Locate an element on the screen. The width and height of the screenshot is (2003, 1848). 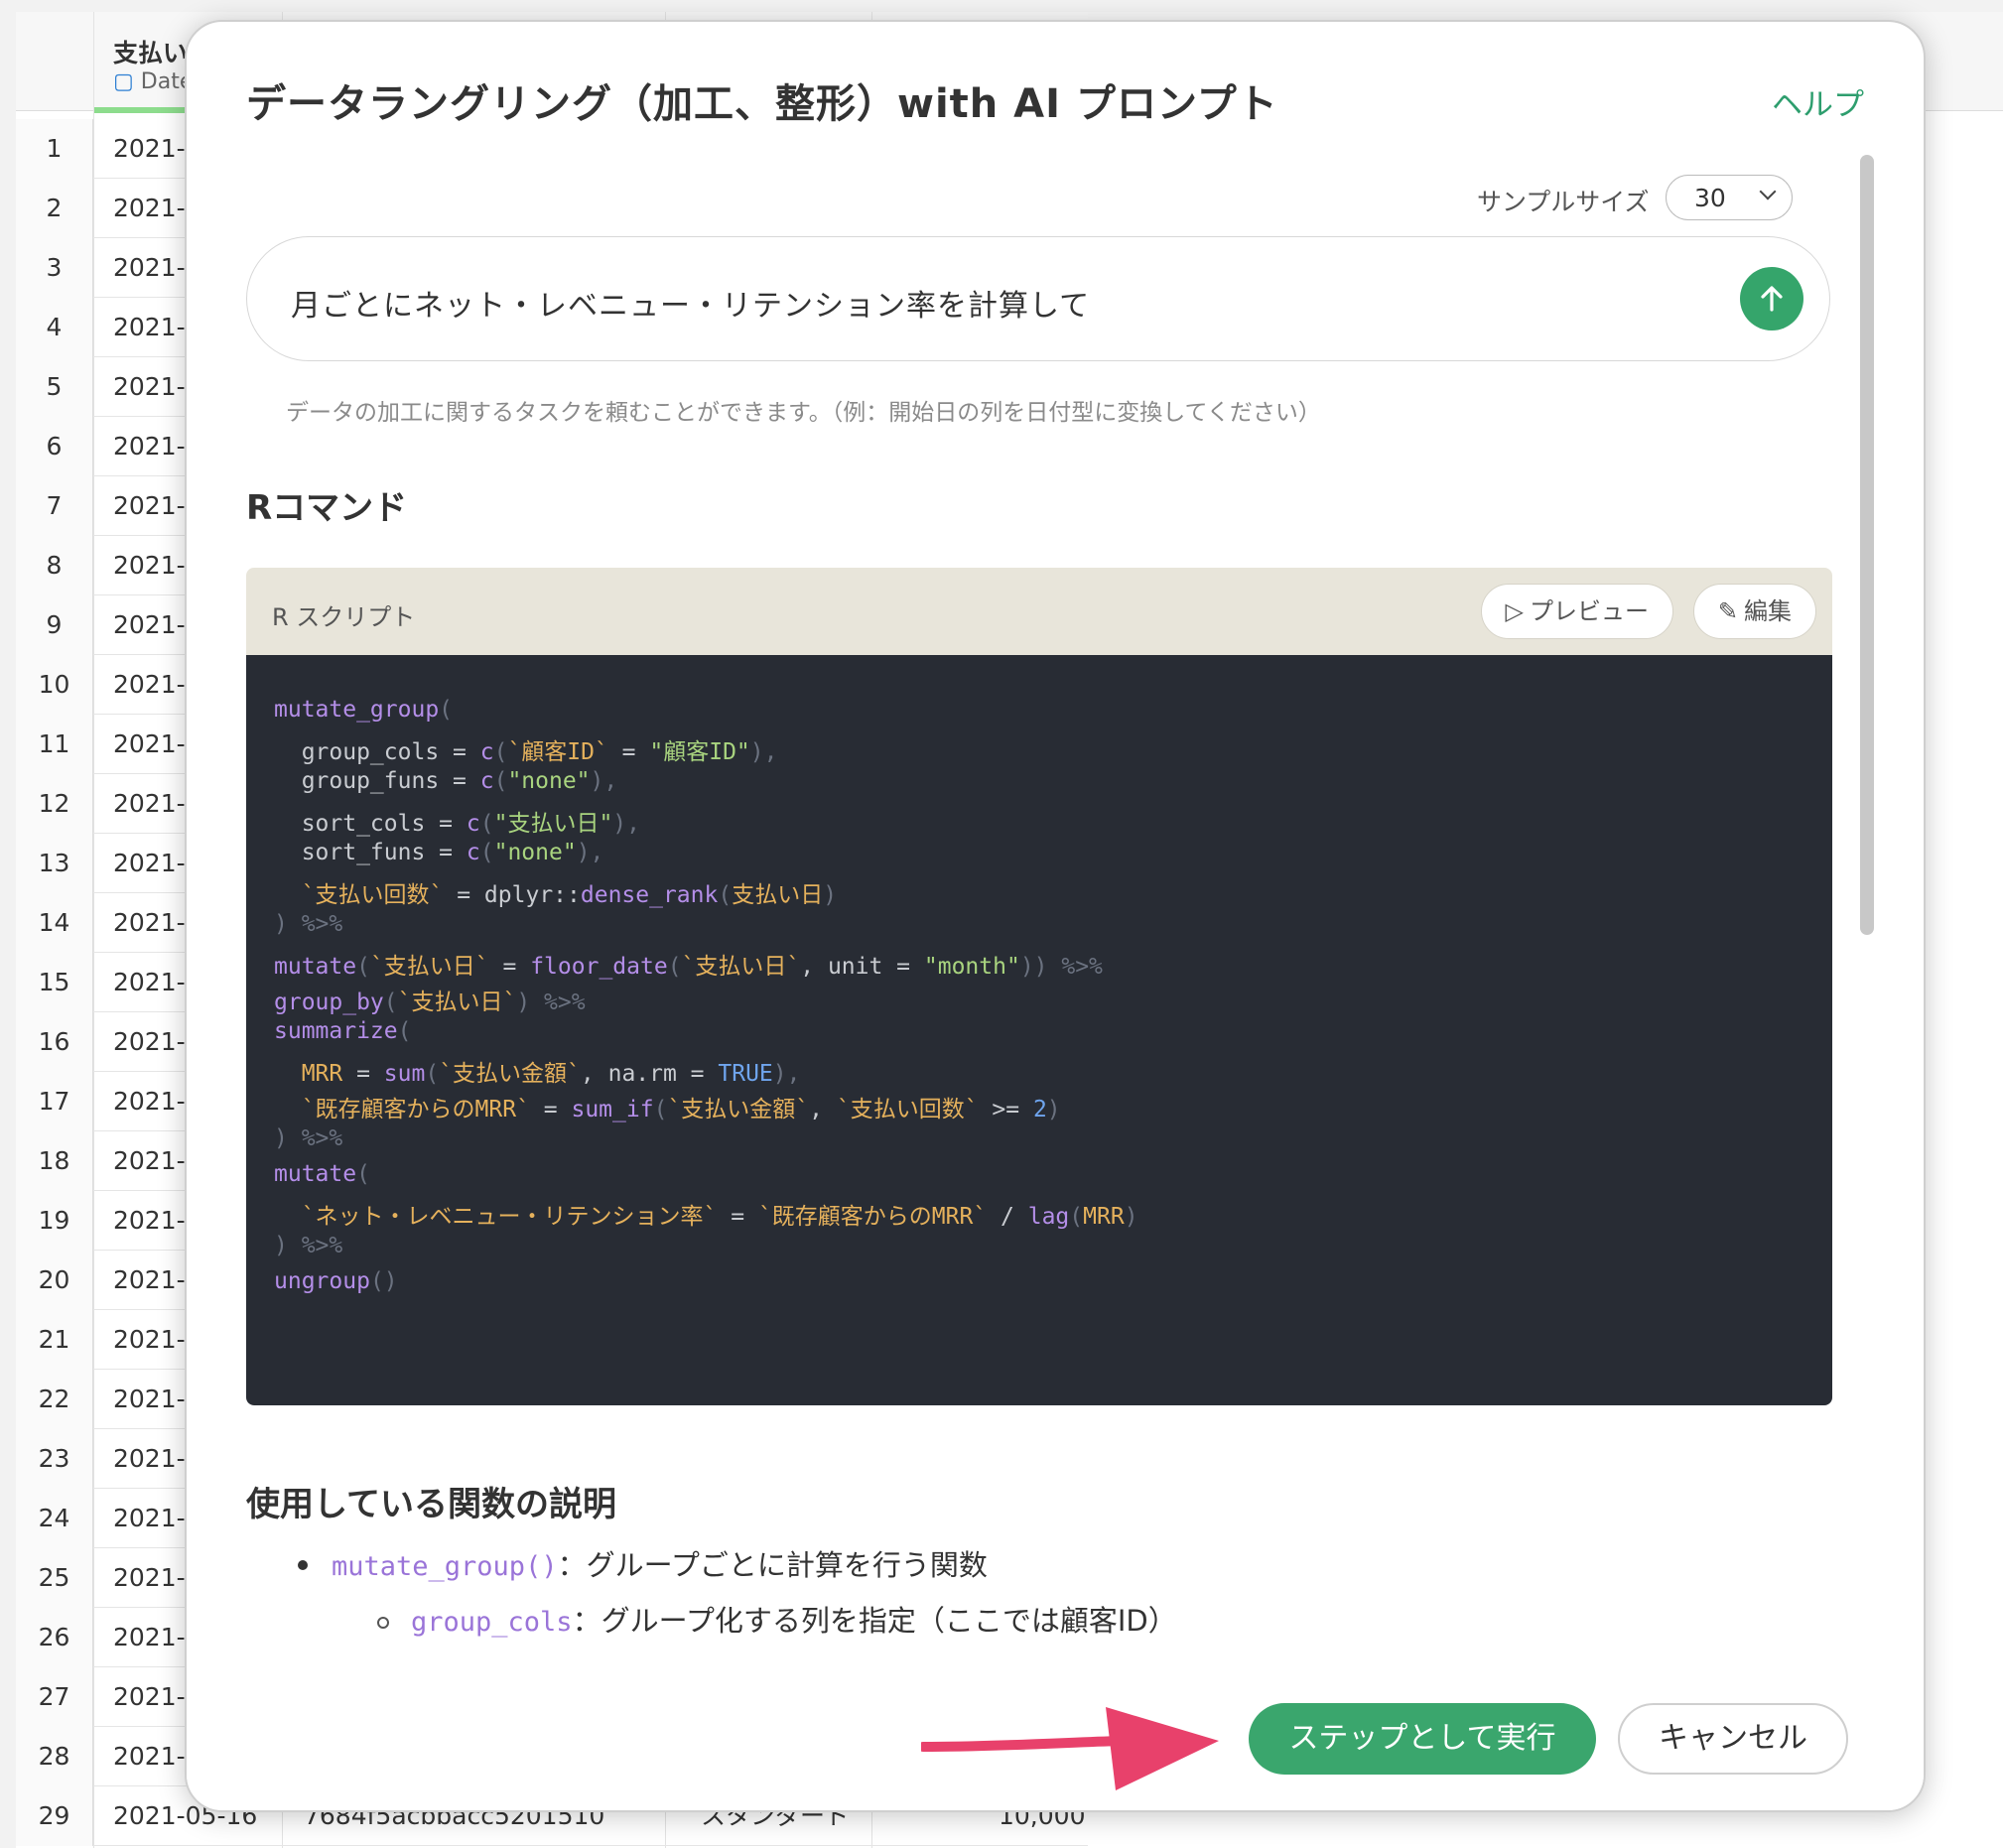
argument-name: group_cols is located at coordinates (492, 1622).